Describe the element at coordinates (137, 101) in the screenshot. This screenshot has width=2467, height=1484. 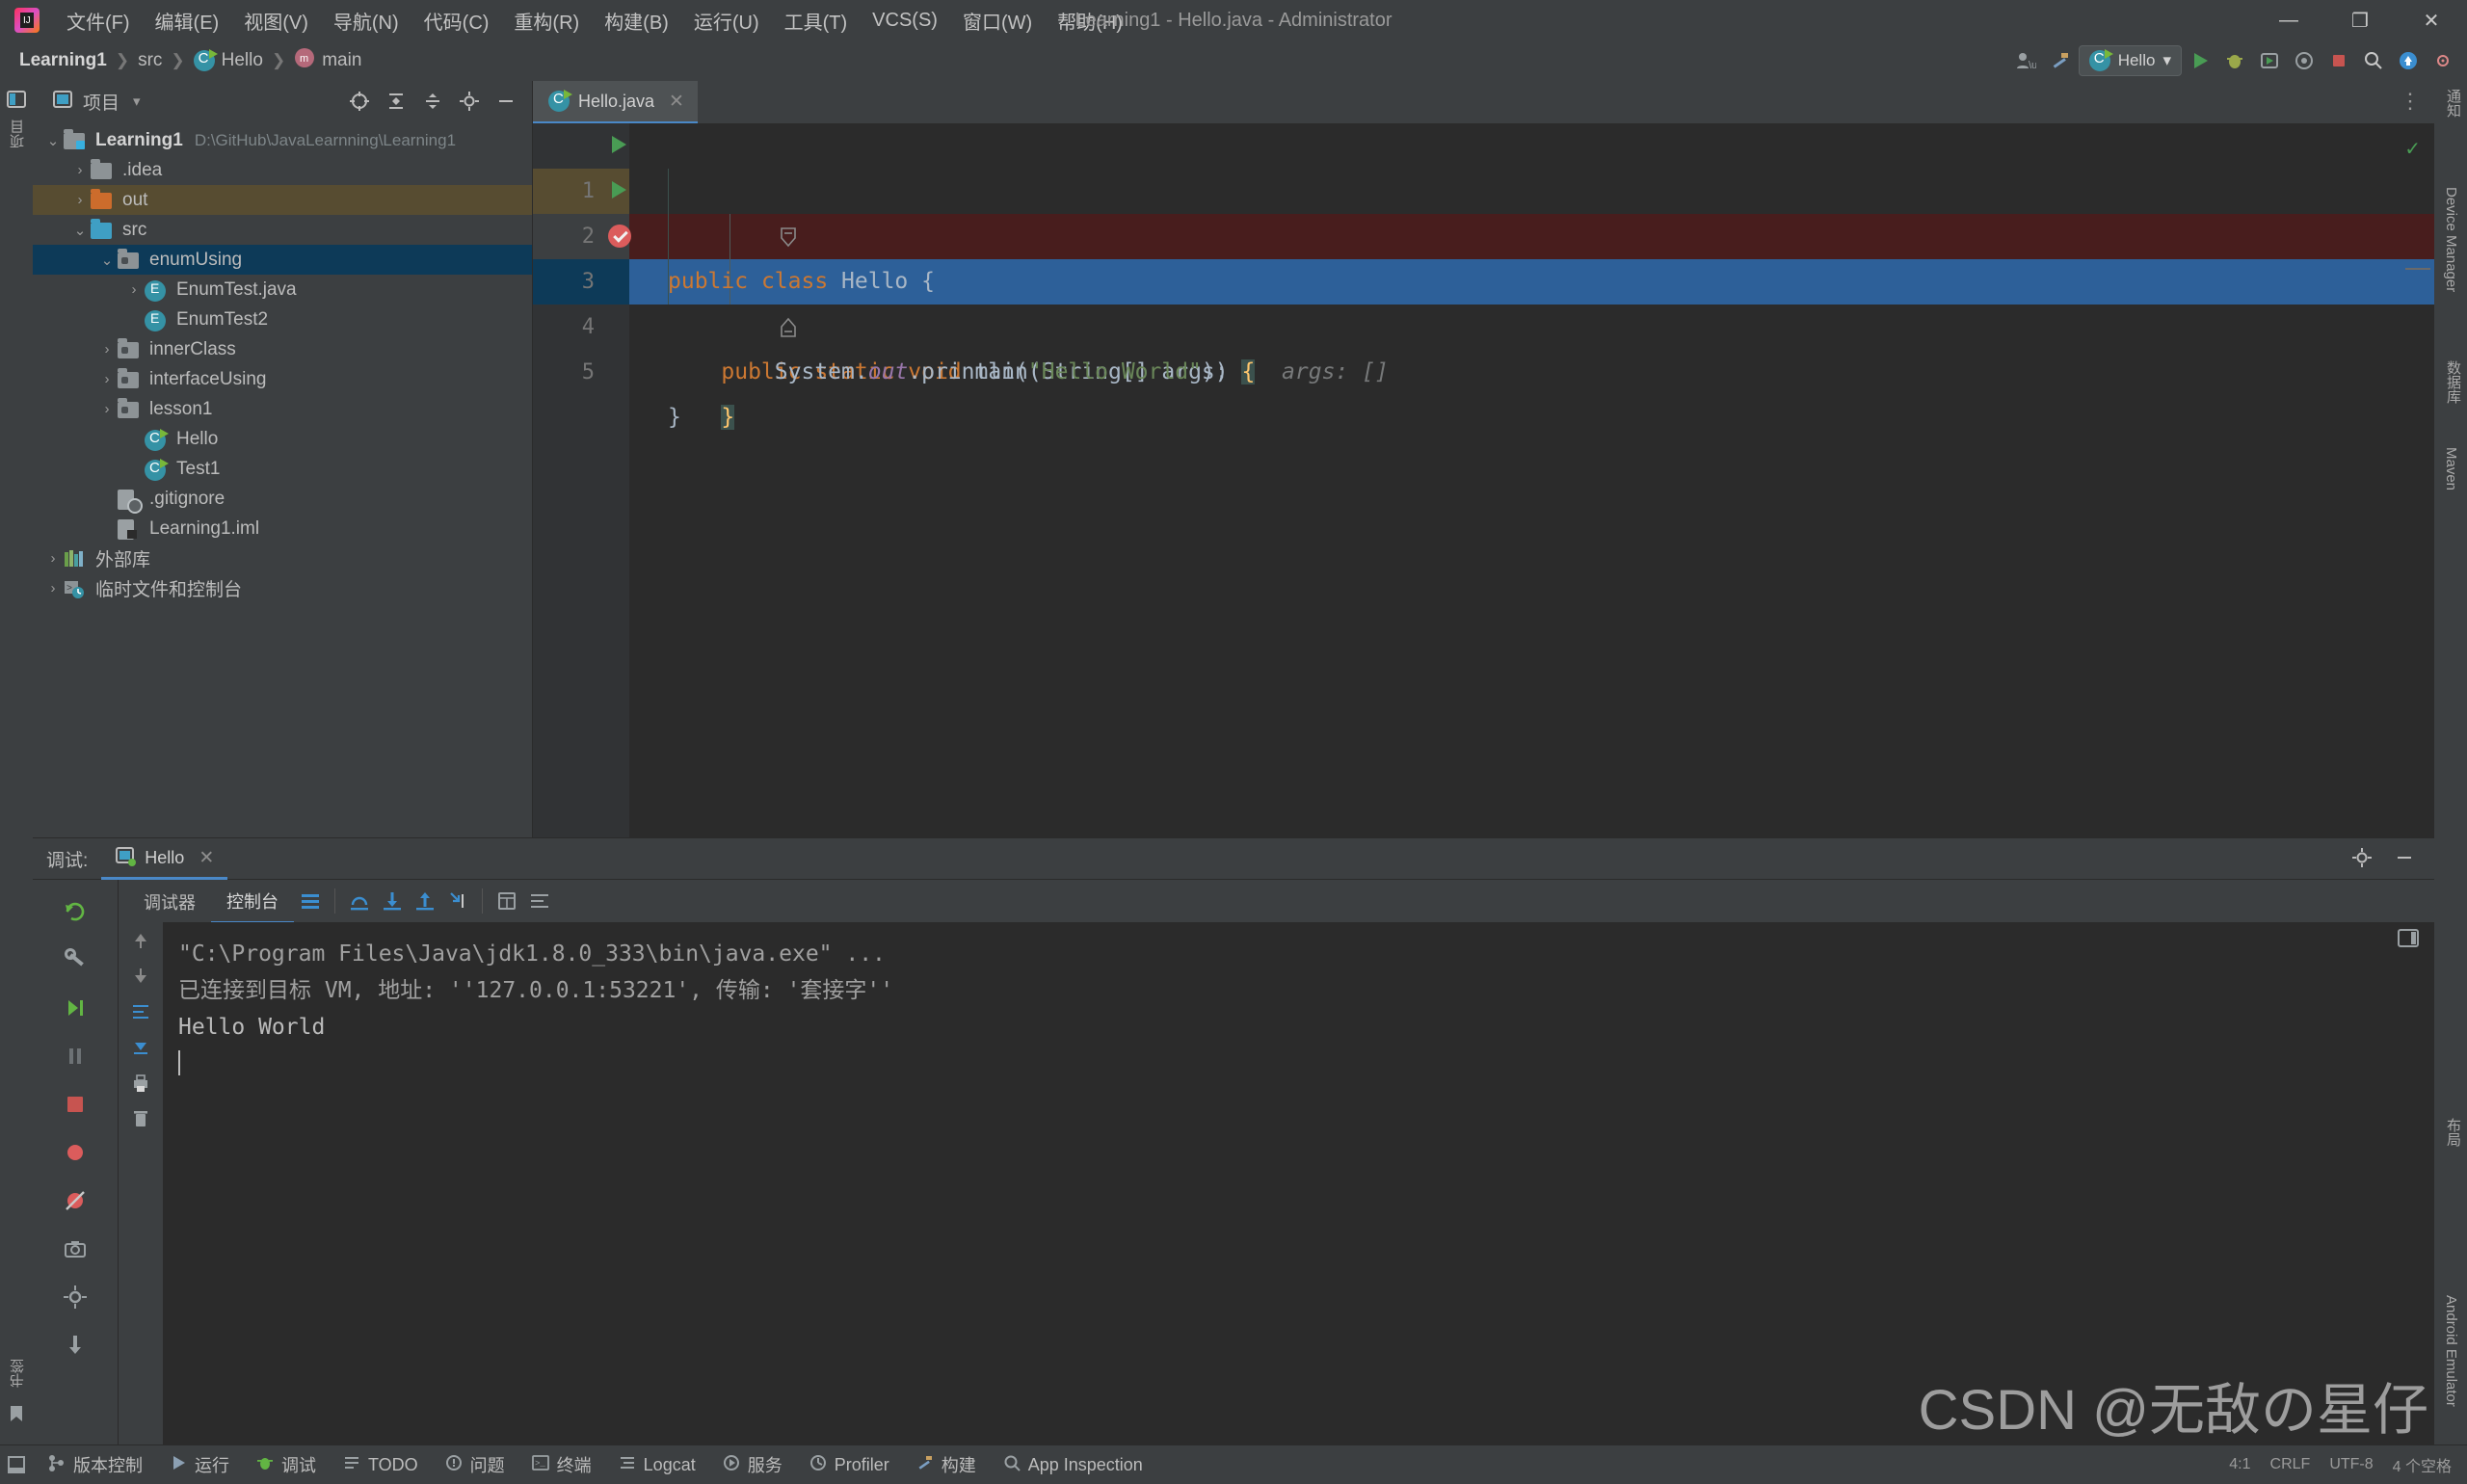
I see `chevron-down-icon: ▾` at that location.